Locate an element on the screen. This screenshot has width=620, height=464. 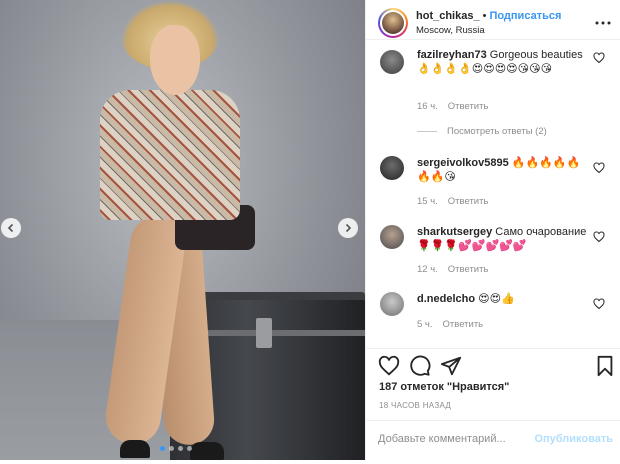
likes-count: 187 отметок "Нравится" is located at coordinates (444, 387).